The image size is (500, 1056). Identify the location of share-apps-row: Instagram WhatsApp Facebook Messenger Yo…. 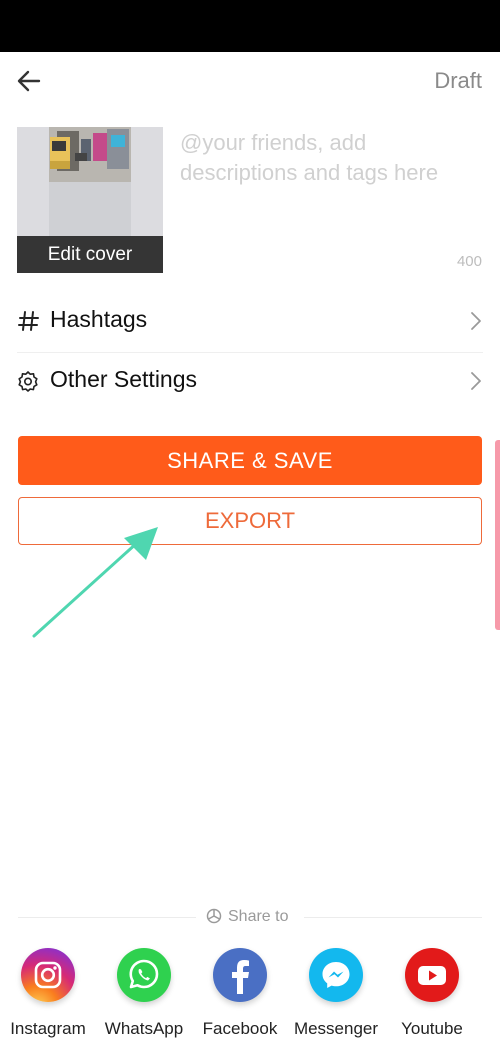
(250, 998).